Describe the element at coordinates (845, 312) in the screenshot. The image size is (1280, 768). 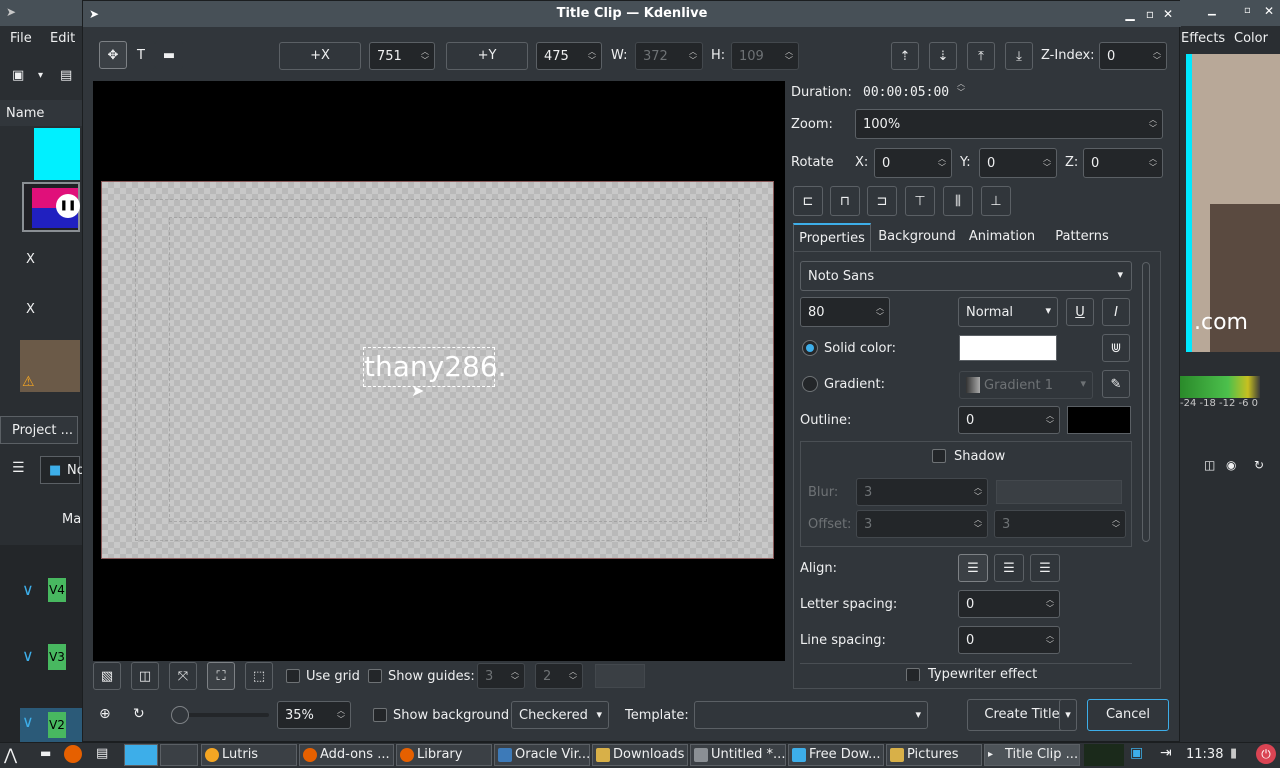
I see `font-size-input: 80 ︿ ﹀` at that location.